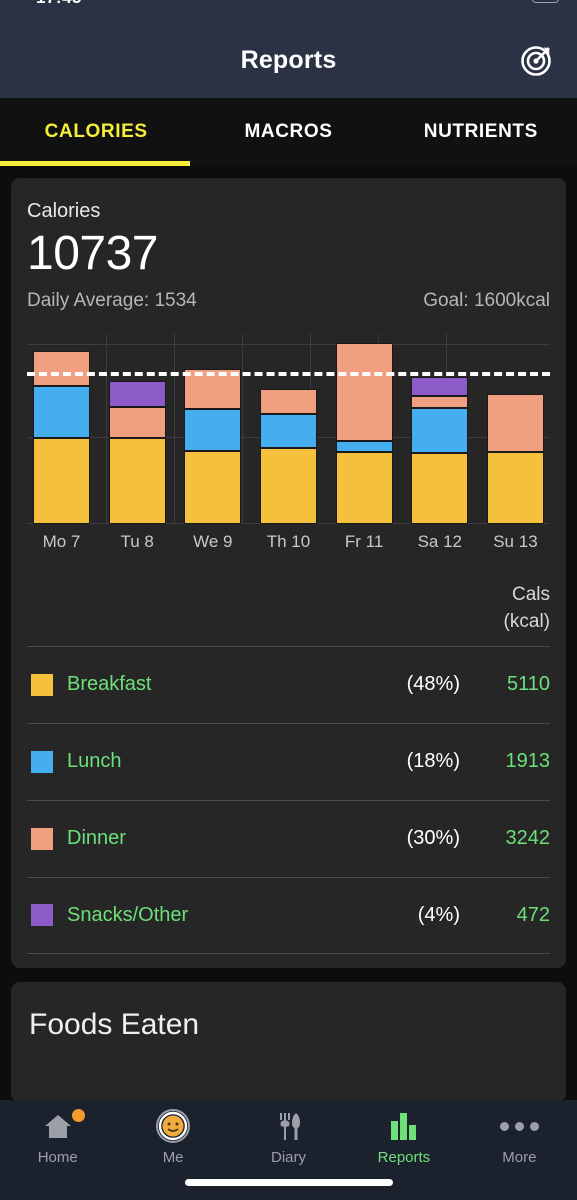  What do you see at coordinates (537, 60) in the screenshot?
I see `target-goal-icon` at bounding box center [537, 60].